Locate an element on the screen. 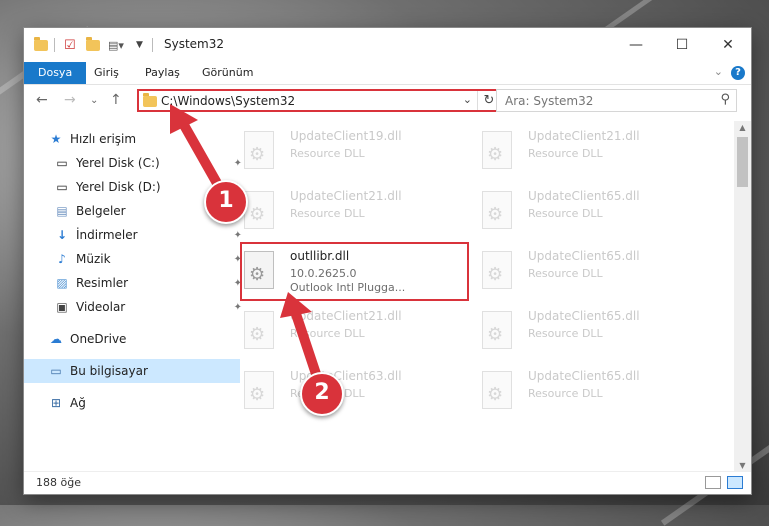 The height and width of the screenshot is (526, 769). sidebar-item-pictures: ▨ Resimler ✦ is located at coordinates (135, 283).